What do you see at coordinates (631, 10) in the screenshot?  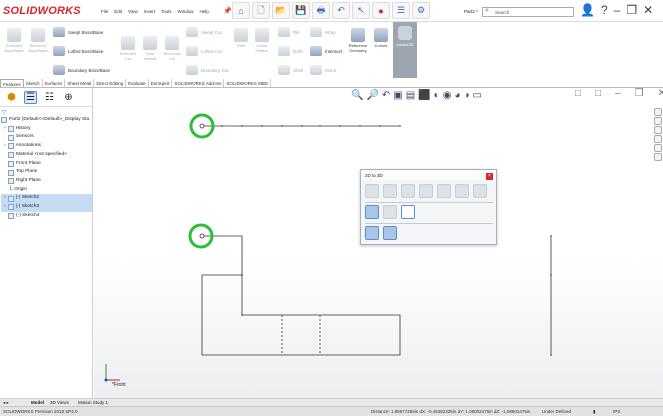 I see `restore-icon: ❐` at bounding box center [631, 10].